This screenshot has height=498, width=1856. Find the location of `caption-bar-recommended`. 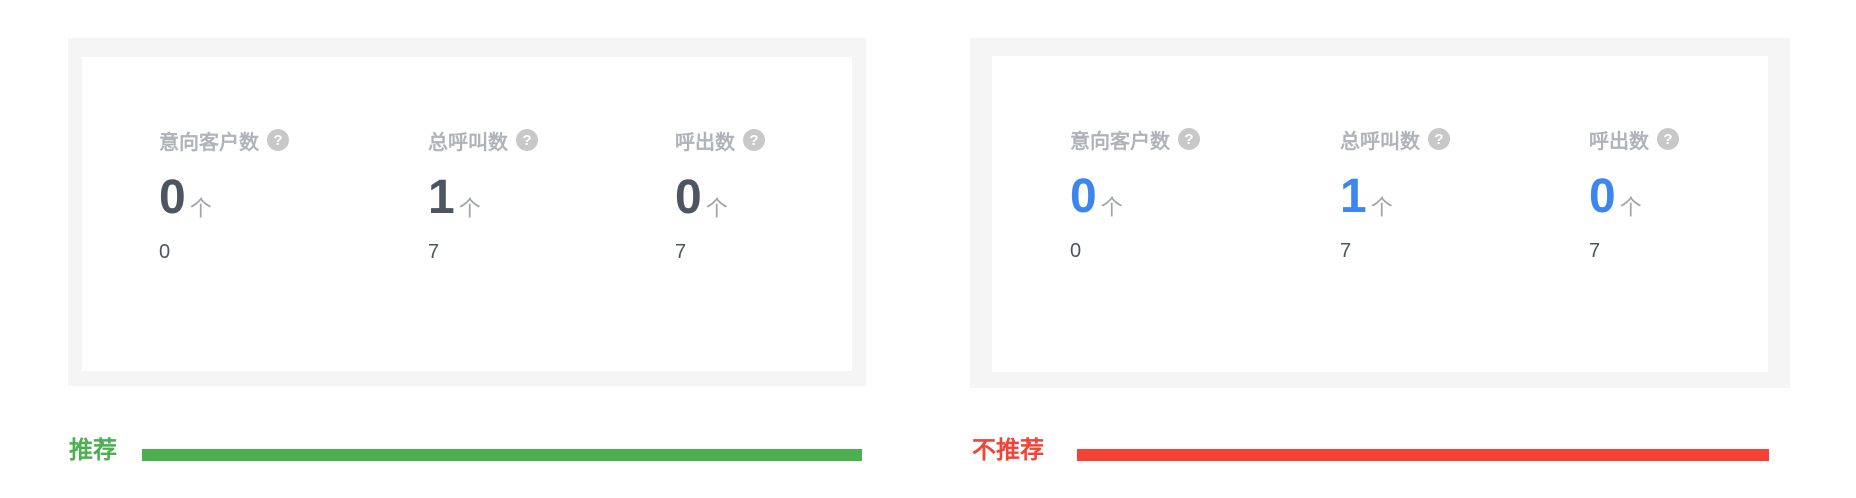

caption-bar-recommended is located at coordinates (502, 455).